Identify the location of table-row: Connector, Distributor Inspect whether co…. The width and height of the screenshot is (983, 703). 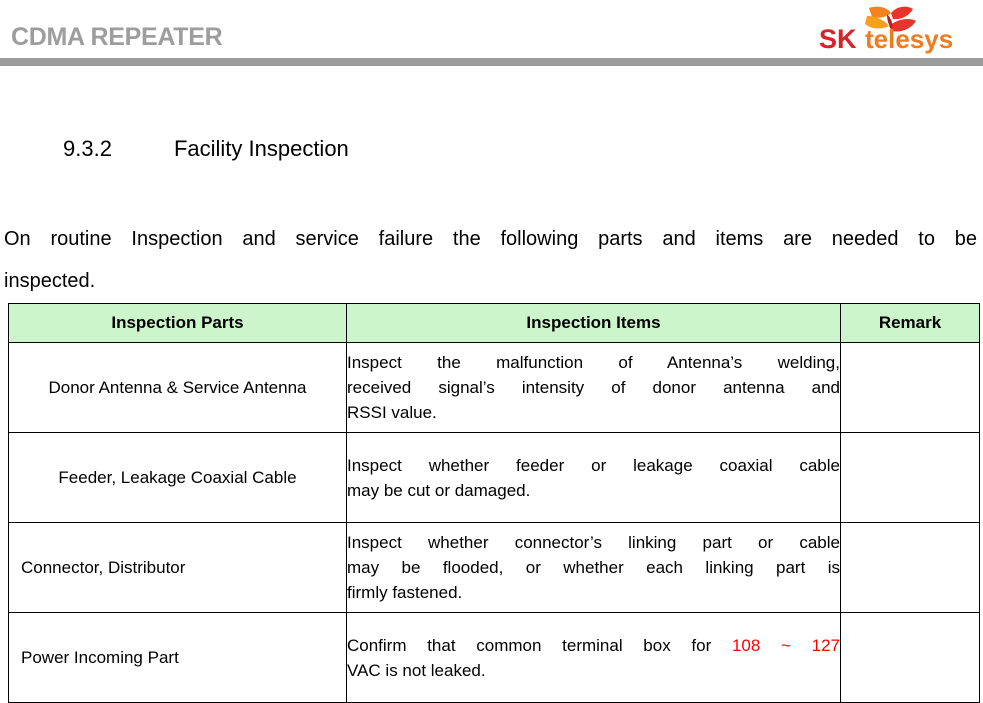
(494, 567).